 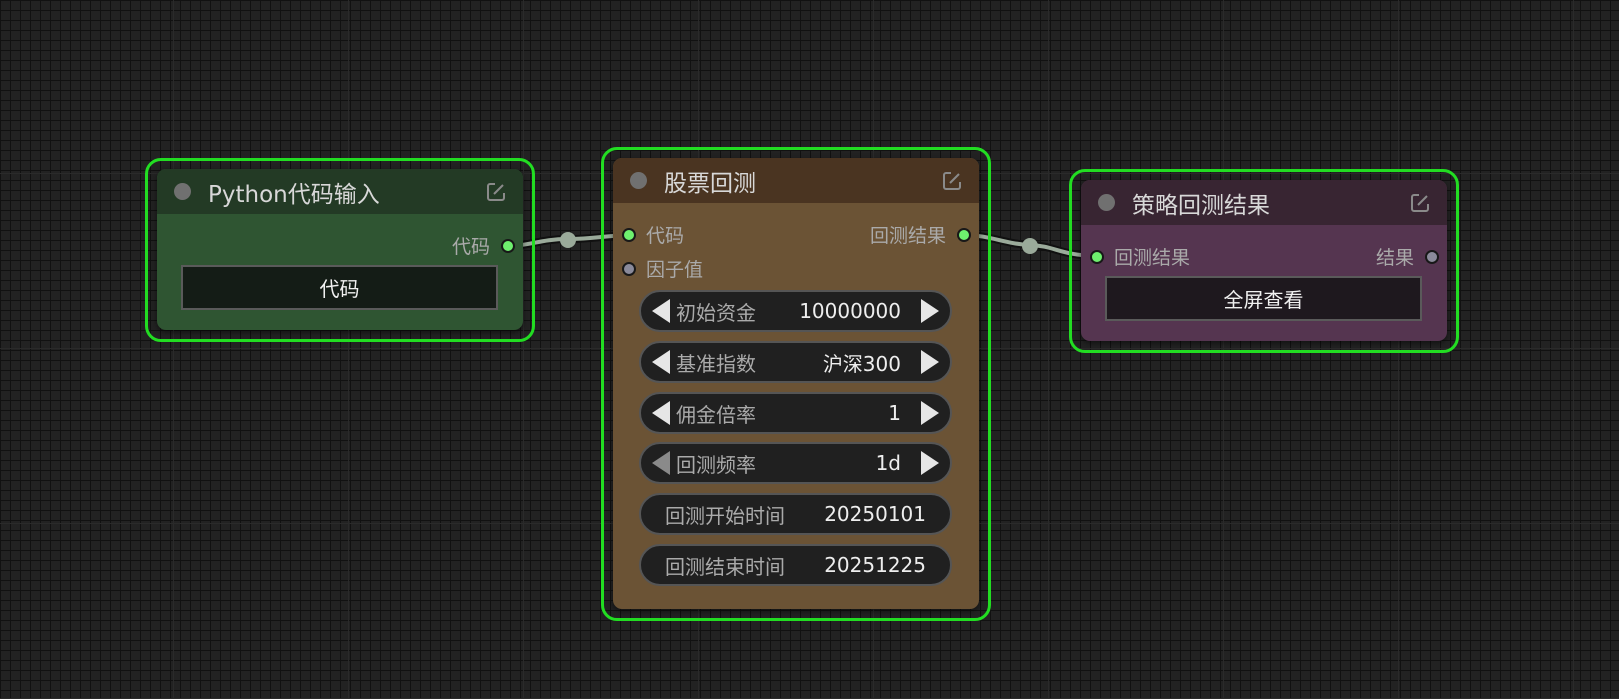 What do you see at coordinates (796, 180) in the screenshot?
I see `stock-backtest-title-bar: 股票回测` at bounding box center [796, 180].